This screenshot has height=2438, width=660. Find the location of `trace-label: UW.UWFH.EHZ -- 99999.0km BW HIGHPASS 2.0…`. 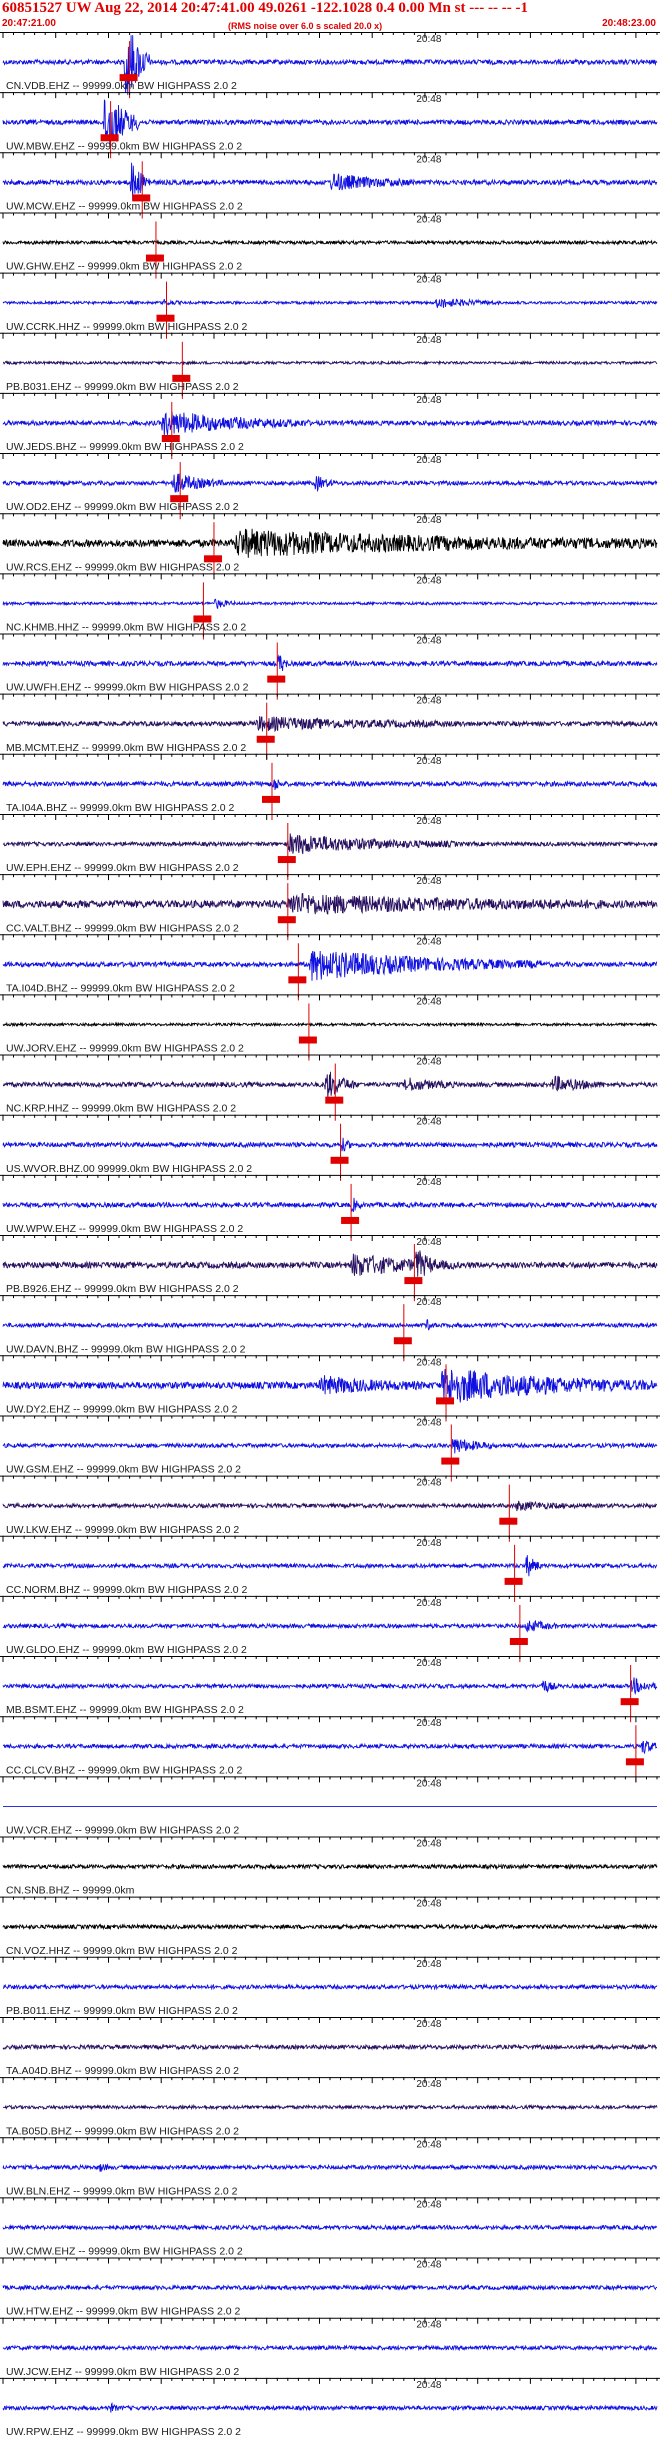

trace-label: UW.UWFH.EHZ -- 99999.0km BW HIGHPASS 2.0… is located at coordinates (127, 688).